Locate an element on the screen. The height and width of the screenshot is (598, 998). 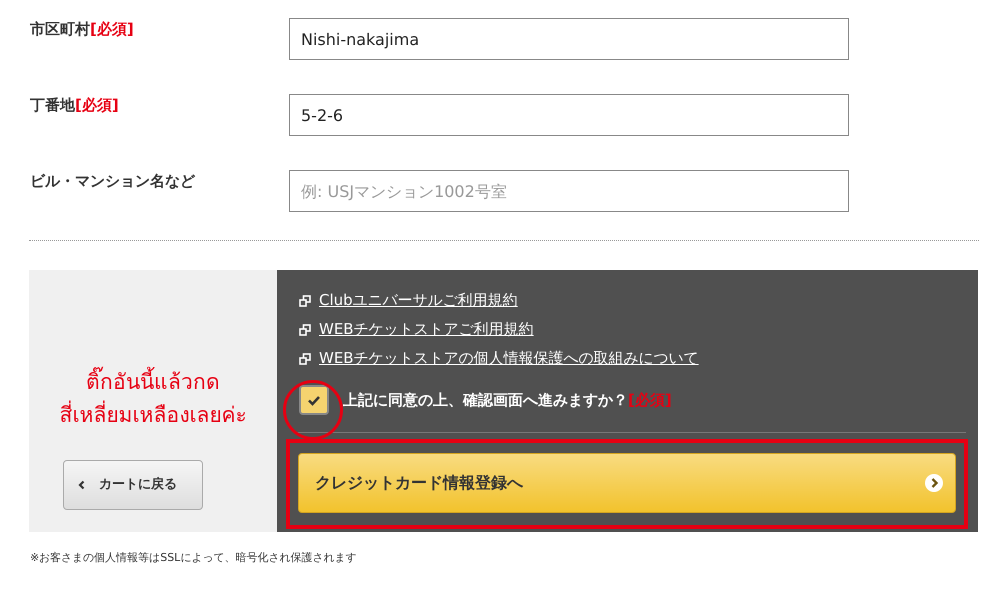
input-field: 例: USJマンション1002号室 is located at coordinates (569, 191).